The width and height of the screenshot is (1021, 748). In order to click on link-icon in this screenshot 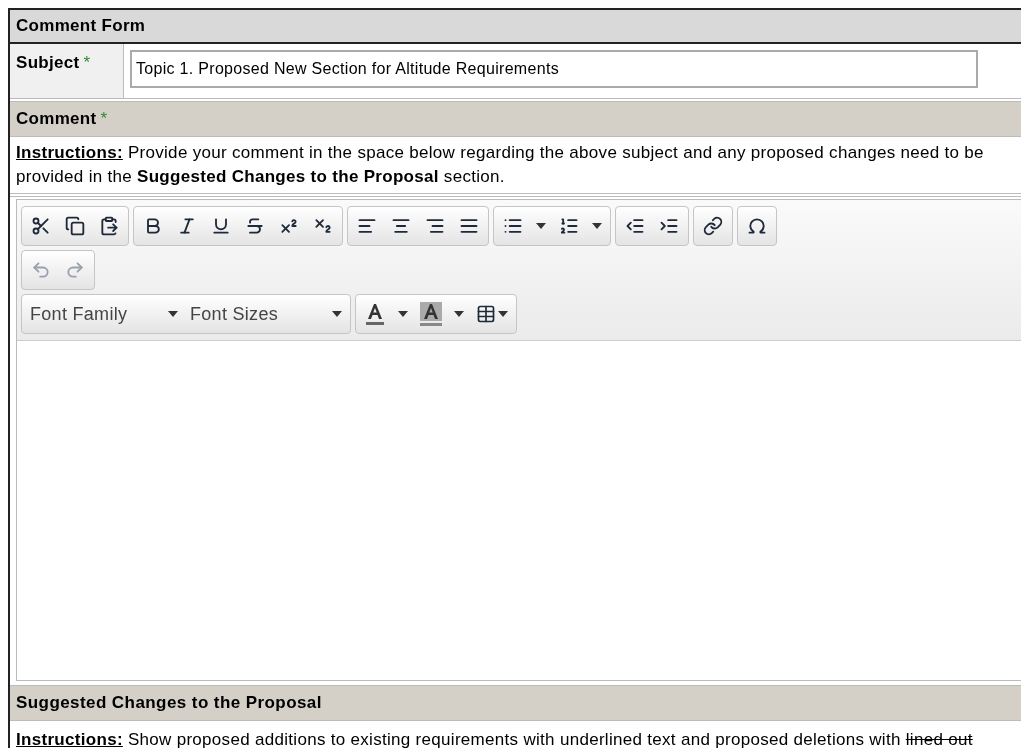, I will do `click(713, 226)`.